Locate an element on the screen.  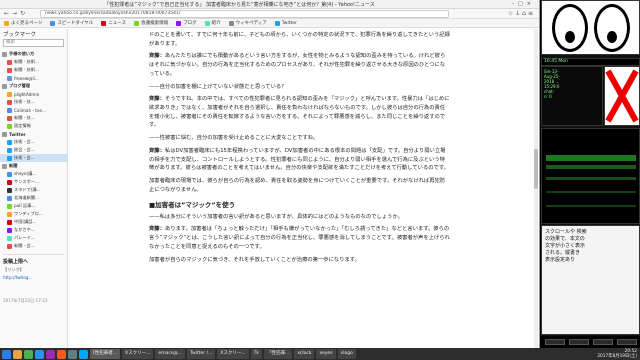
sidebar-folder: 手帳の使い方 is located at coordinates (33, 54).